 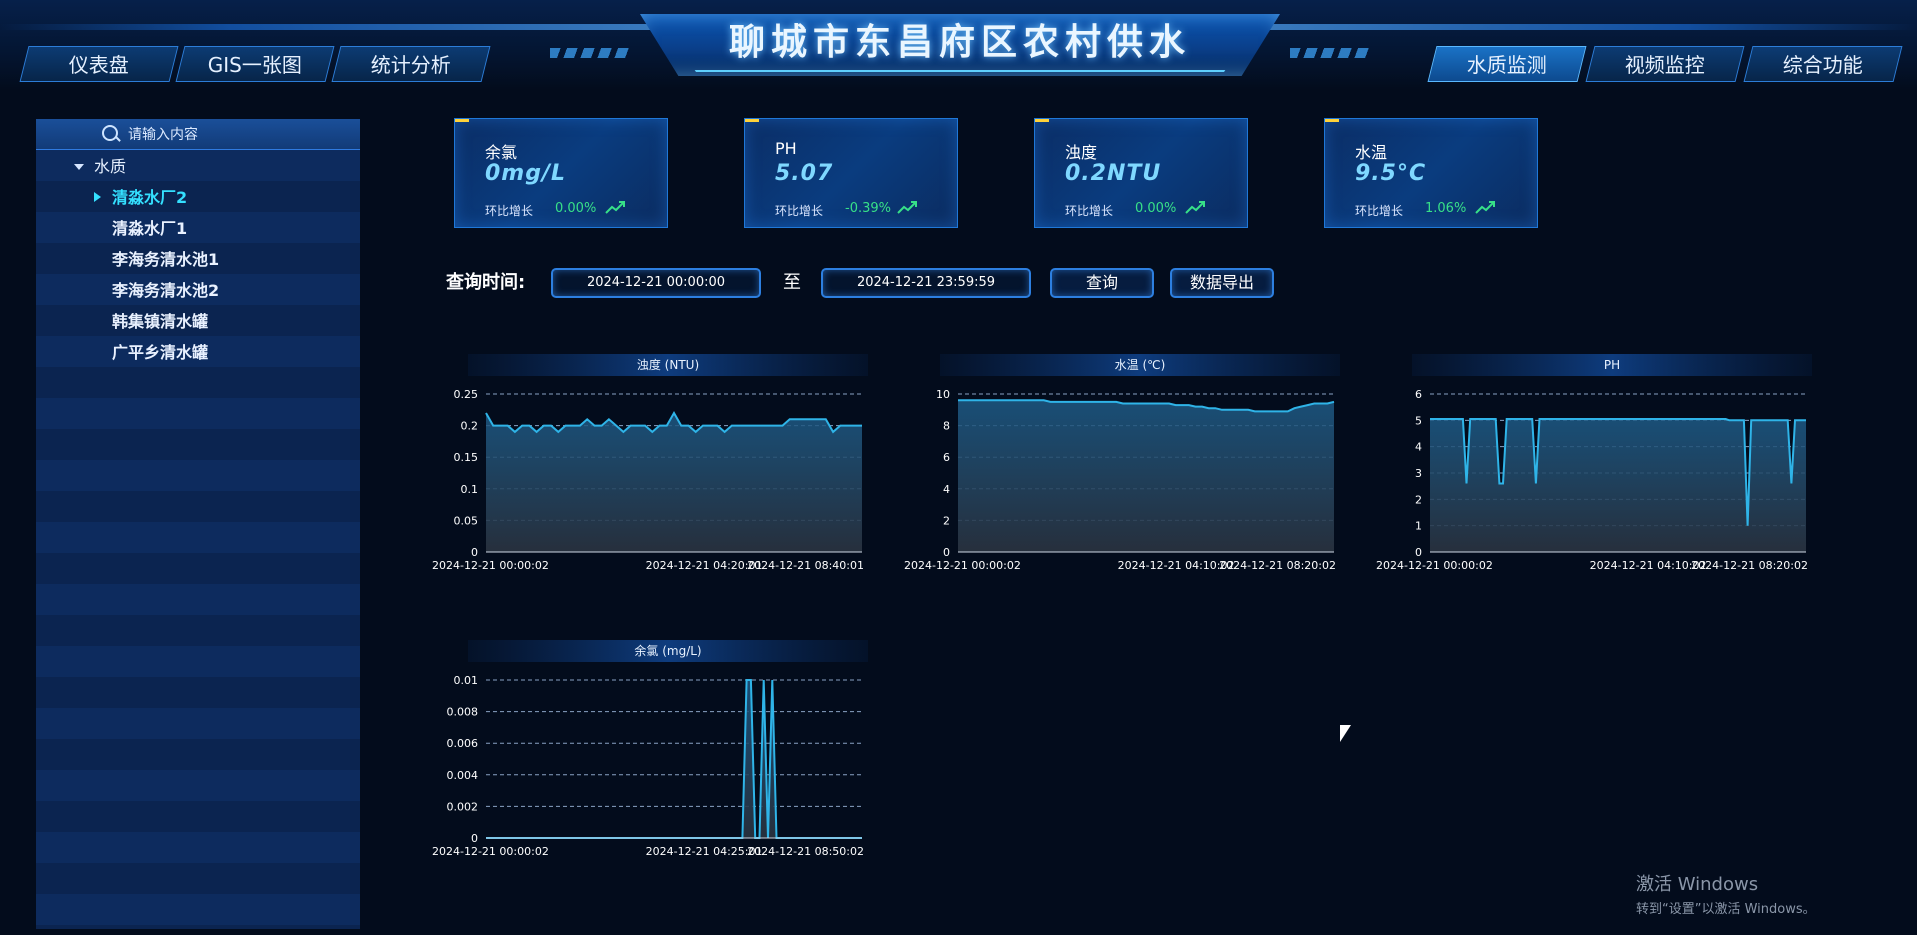 I want to click on tree-item-lihaiwu-2: 李海务清水池2, so click(x=198, y=290).